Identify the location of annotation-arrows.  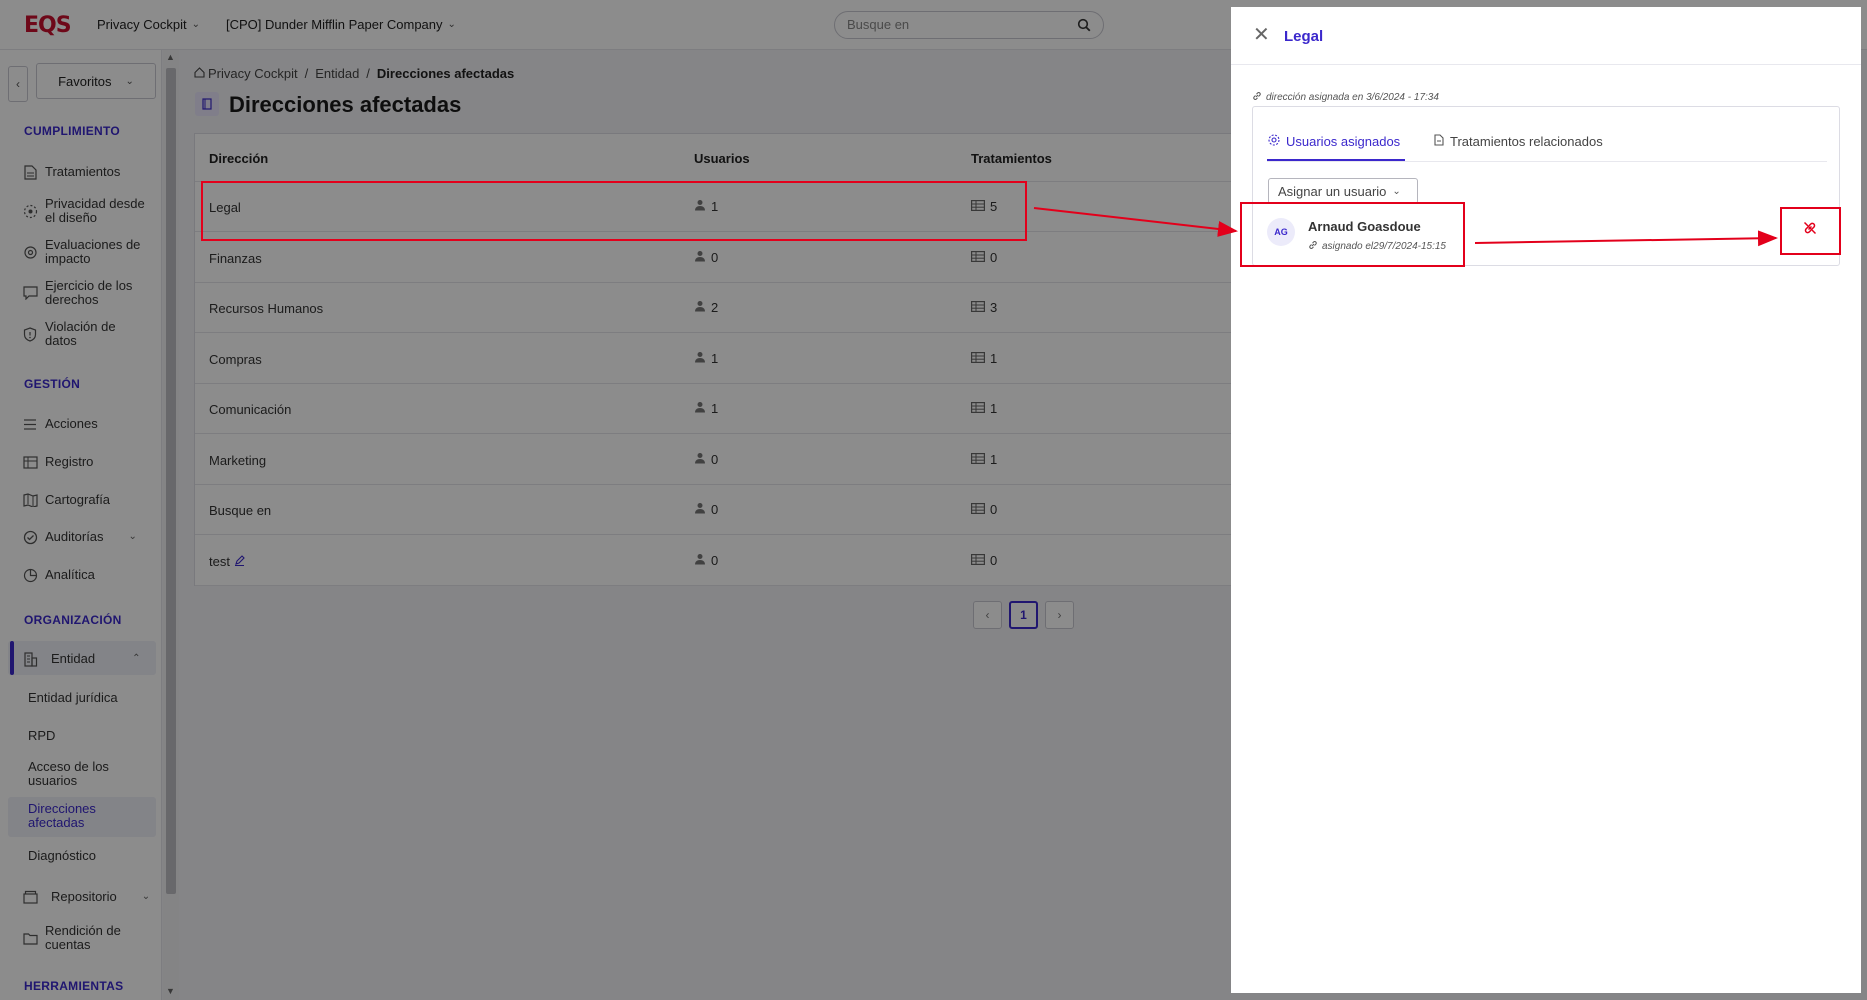
(1405, 227).